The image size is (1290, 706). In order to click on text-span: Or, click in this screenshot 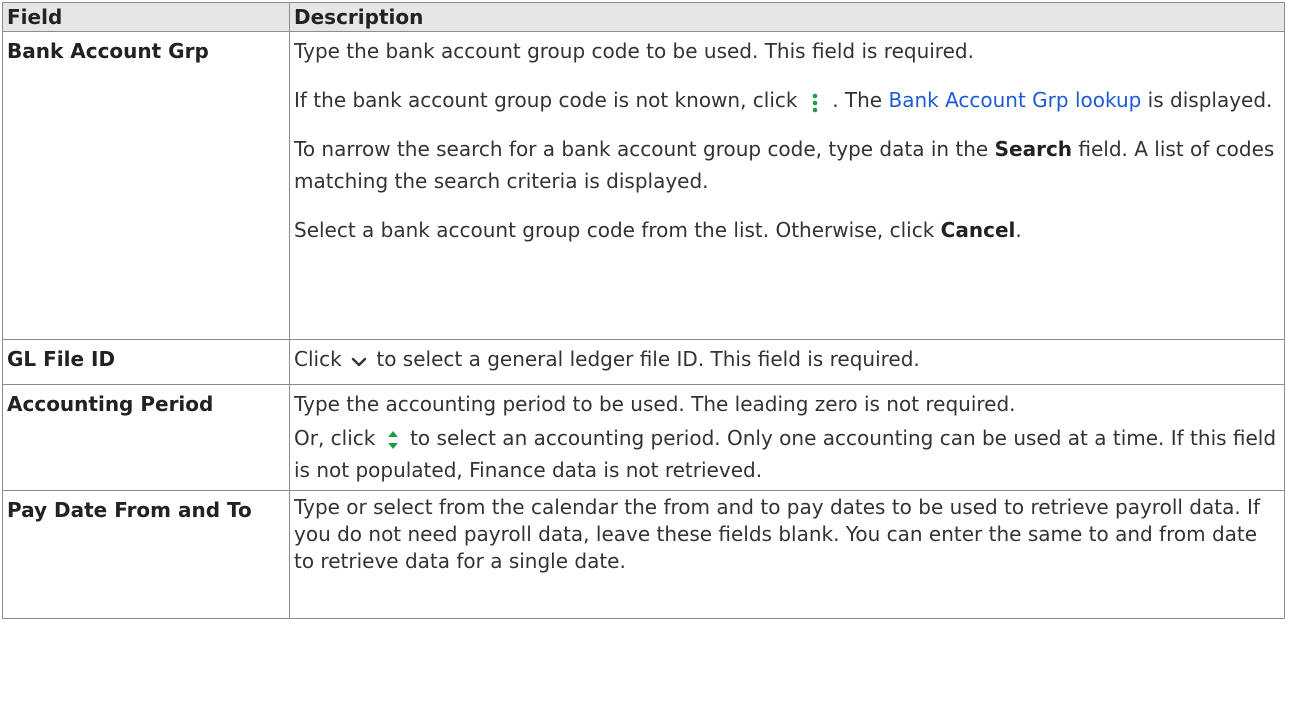, I will do `click(338, 438)`.